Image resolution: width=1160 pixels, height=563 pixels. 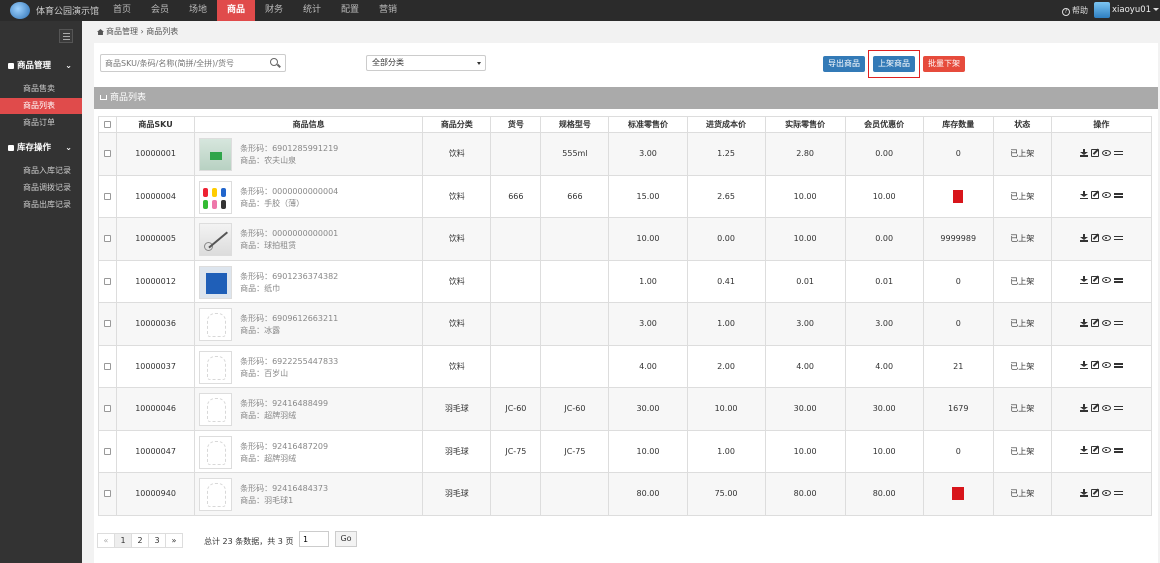 What do you see at coordinates (958, 409) in the screenshot?
I see `stock-cell: 1679` at bounding box center [958, 409].